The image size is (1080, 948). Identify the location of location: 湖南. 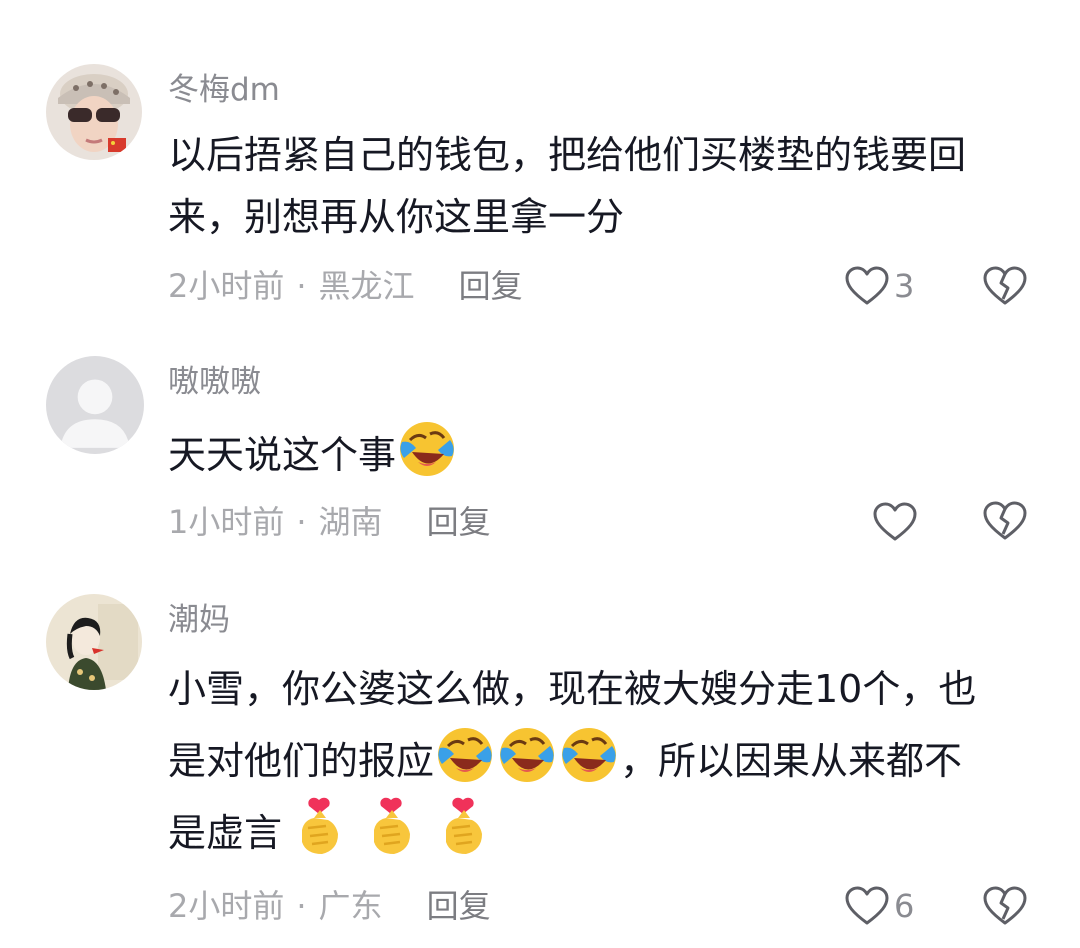
(350, 522).